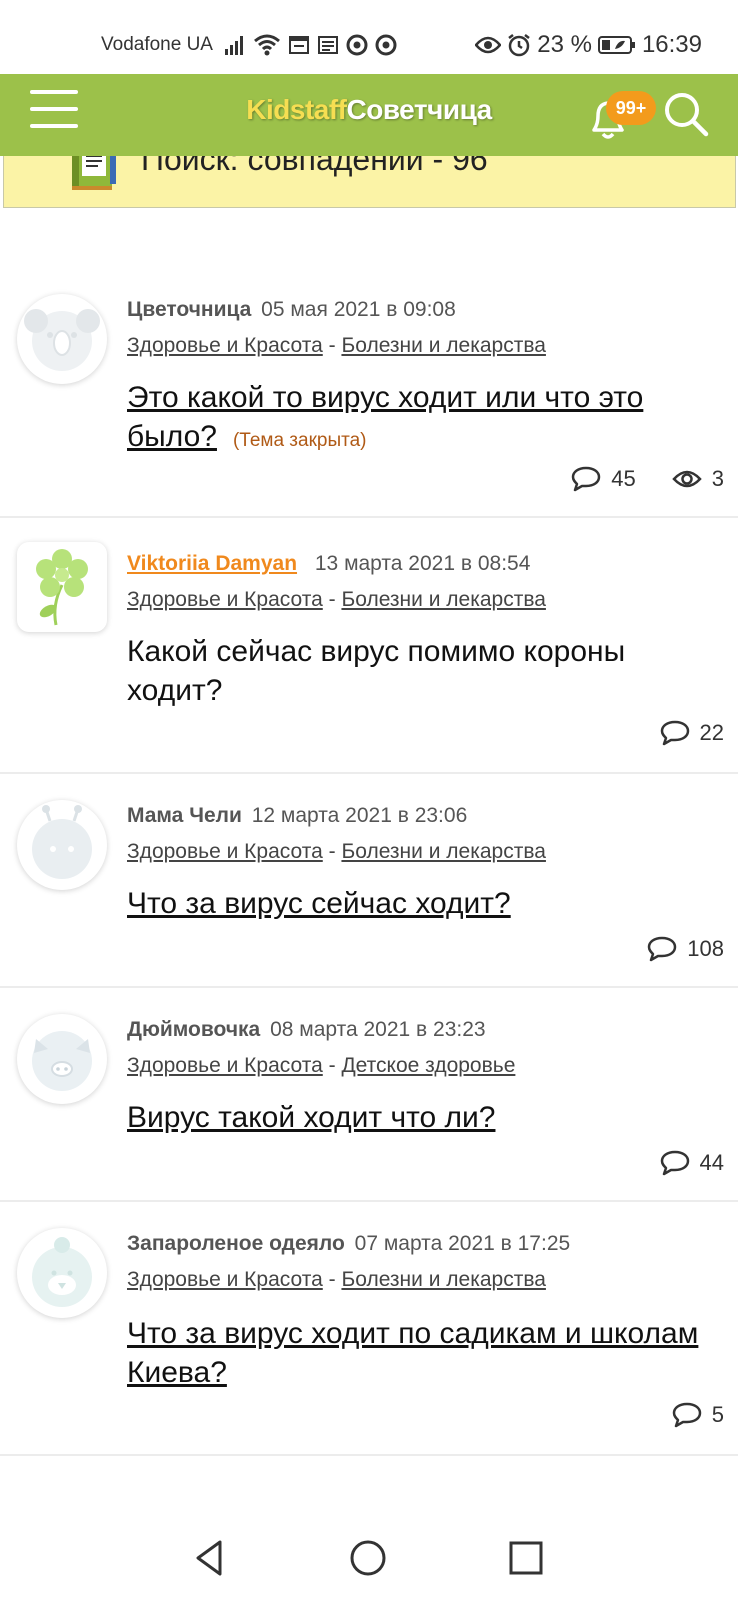  What do you see at coordinates (62, 842) in the screenshot?
I see `snail-avatar-icon` at bounding box center [62, 842].